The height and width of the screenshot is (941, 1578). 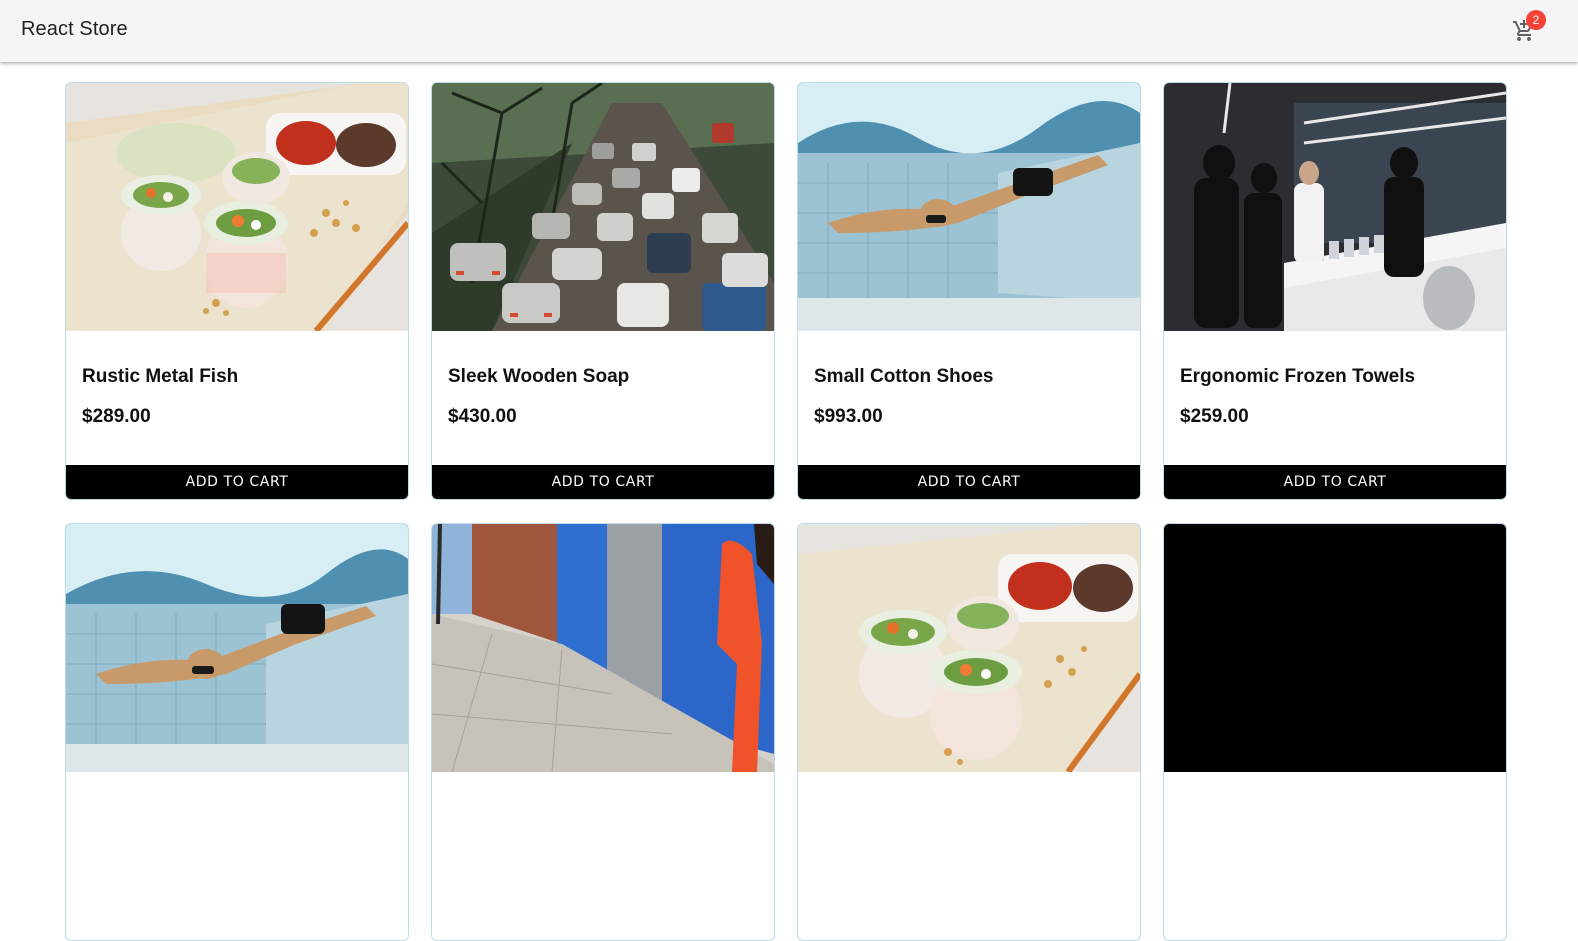 I want to click on cart-button: 2, so click(x=1527, y=29).